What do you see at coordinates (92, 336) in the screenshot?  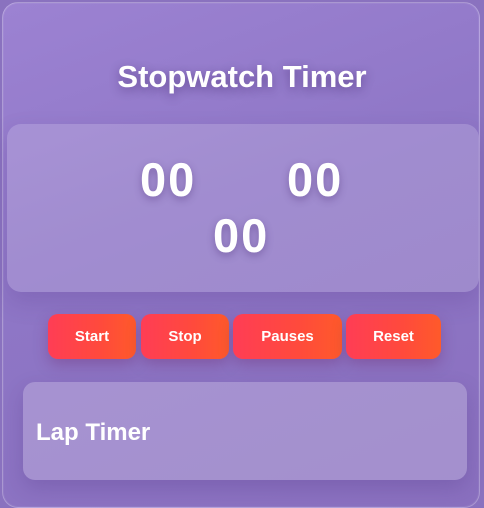 I see `start-button: Start` at bounding box center [92, 336].